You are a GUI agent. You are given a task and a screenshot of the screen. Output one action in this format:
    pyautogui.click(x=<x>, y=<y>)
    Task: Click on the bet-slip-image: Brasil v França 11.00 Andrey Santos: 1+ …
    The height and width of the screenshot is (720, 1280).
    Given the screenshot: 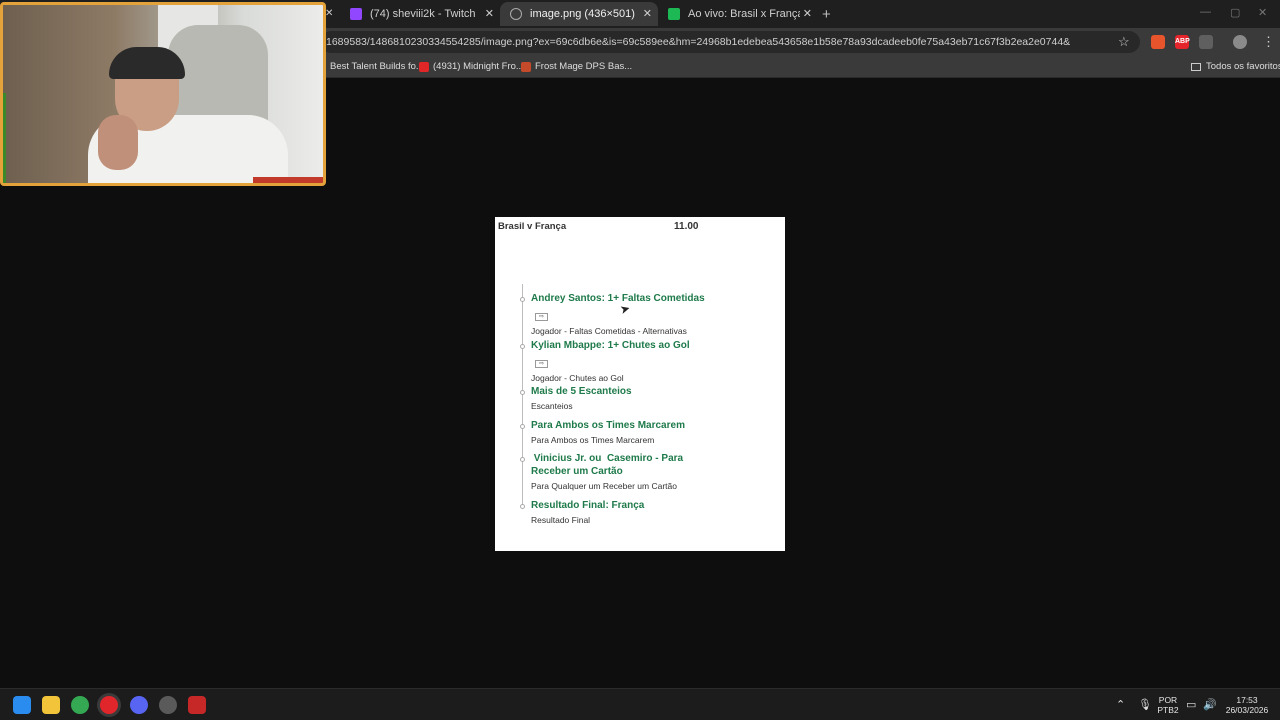 What is the action you would take?
    pyautogui.click(x=640, y=384)
    